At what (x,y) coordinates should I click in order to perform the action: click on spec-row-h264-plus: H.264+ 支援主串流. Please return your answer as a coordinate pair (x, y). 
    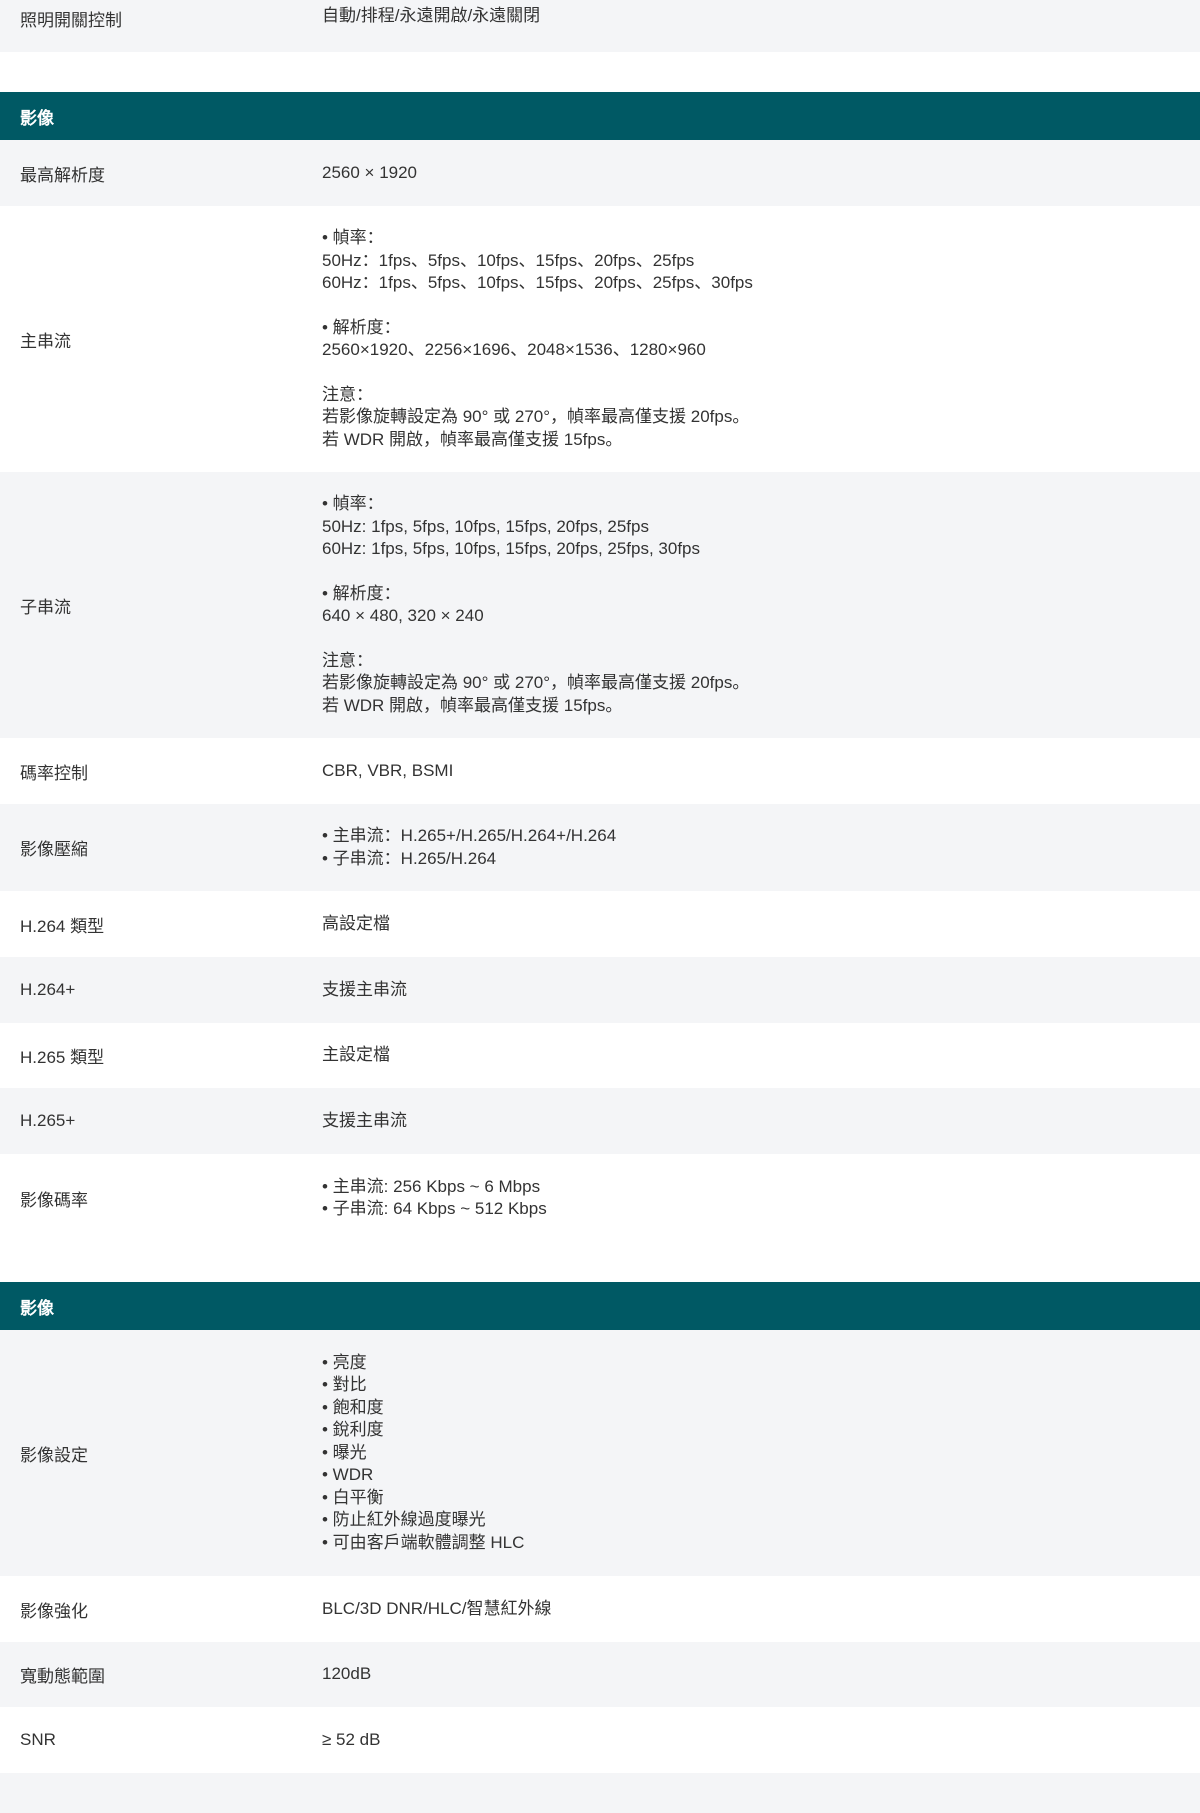
    Looking at the image, I should click on (600, 990).